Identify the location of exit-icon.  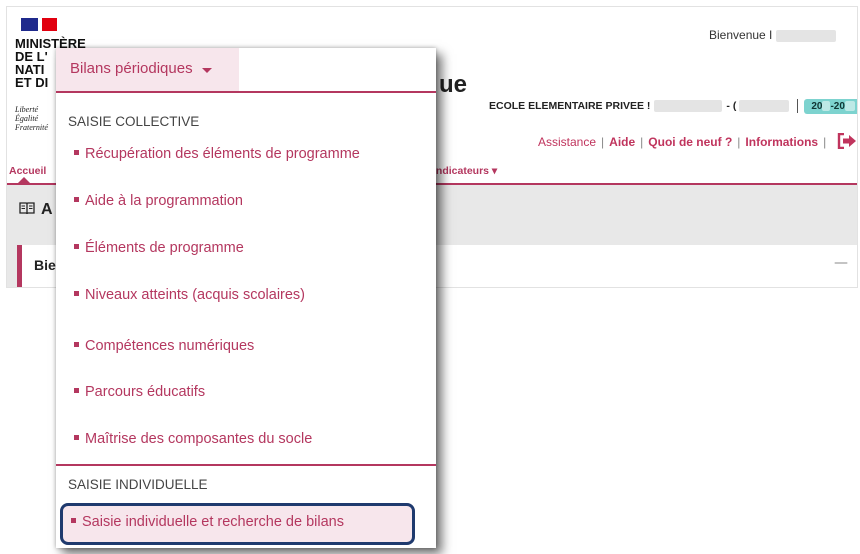
(847, 141).